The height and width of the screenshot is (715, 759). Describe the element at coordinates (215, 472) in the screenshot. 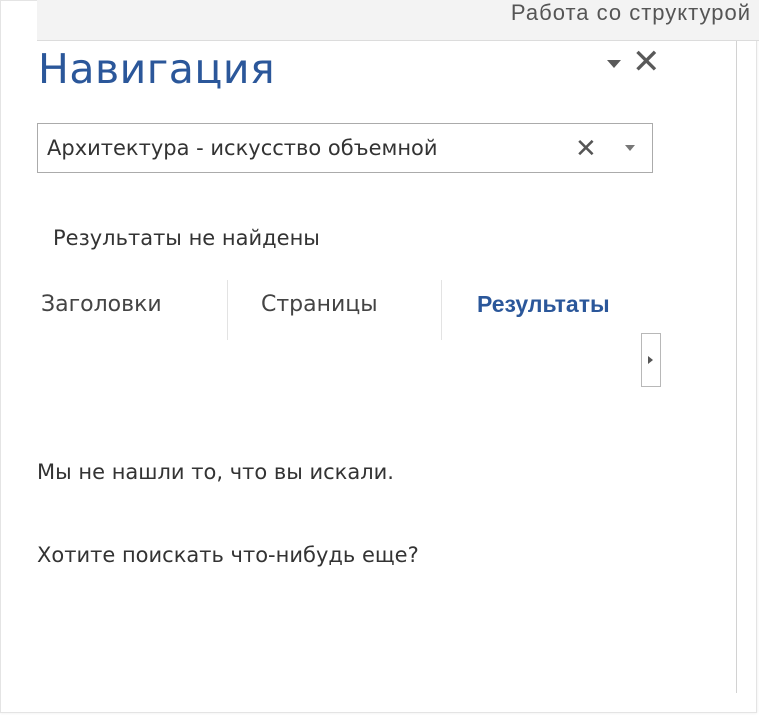

I see `results-message: Мы не нашли то, что вы искали.` at that location.